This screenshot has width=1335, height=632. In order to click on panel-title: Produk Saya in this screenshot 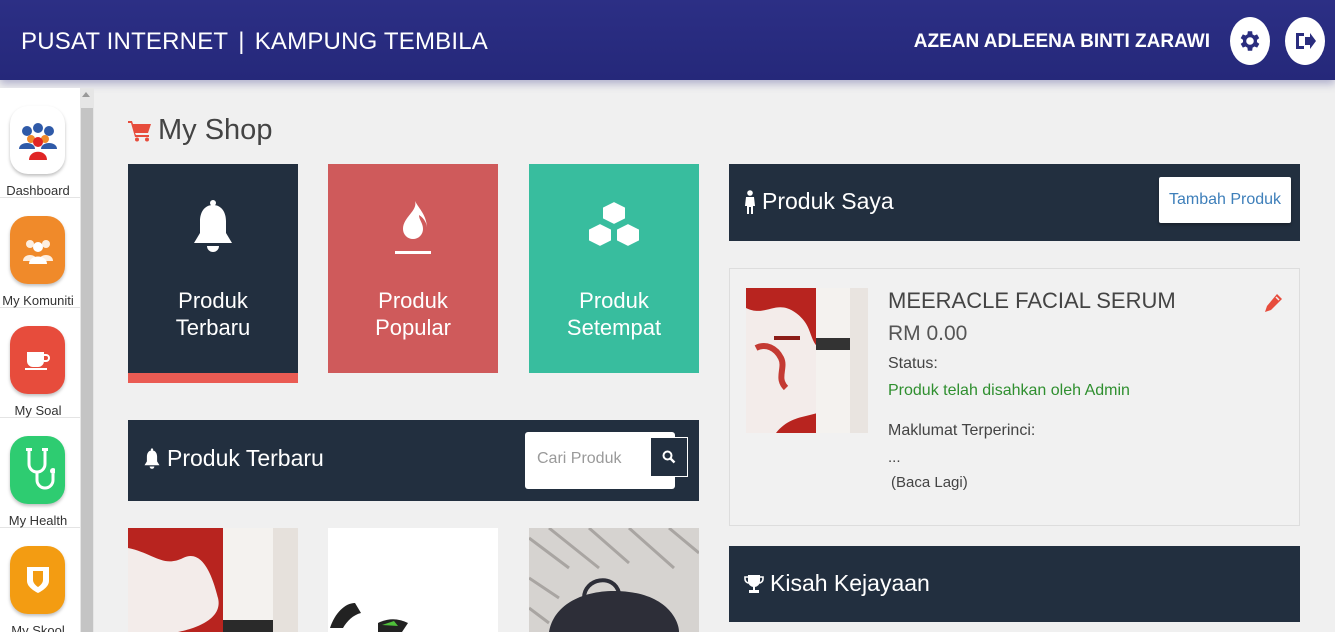, I will do `click(819, 201)`.